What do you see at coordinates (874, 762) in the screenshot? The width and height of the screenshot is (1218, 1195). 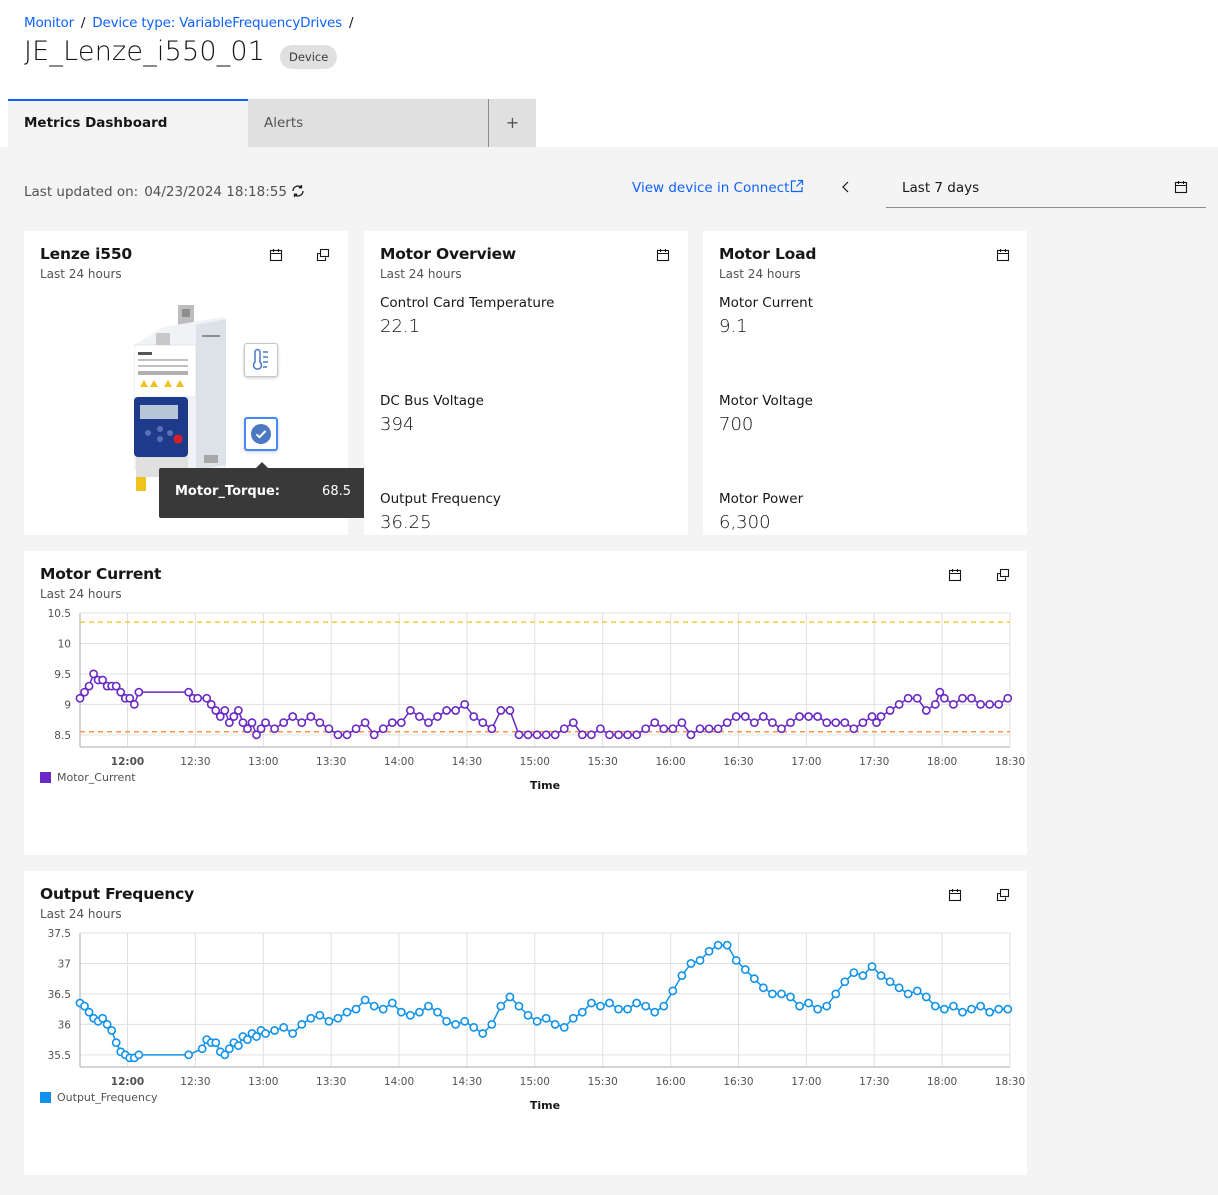 I see `x-tick-label: 17:30` at bounding box center [874, 762].